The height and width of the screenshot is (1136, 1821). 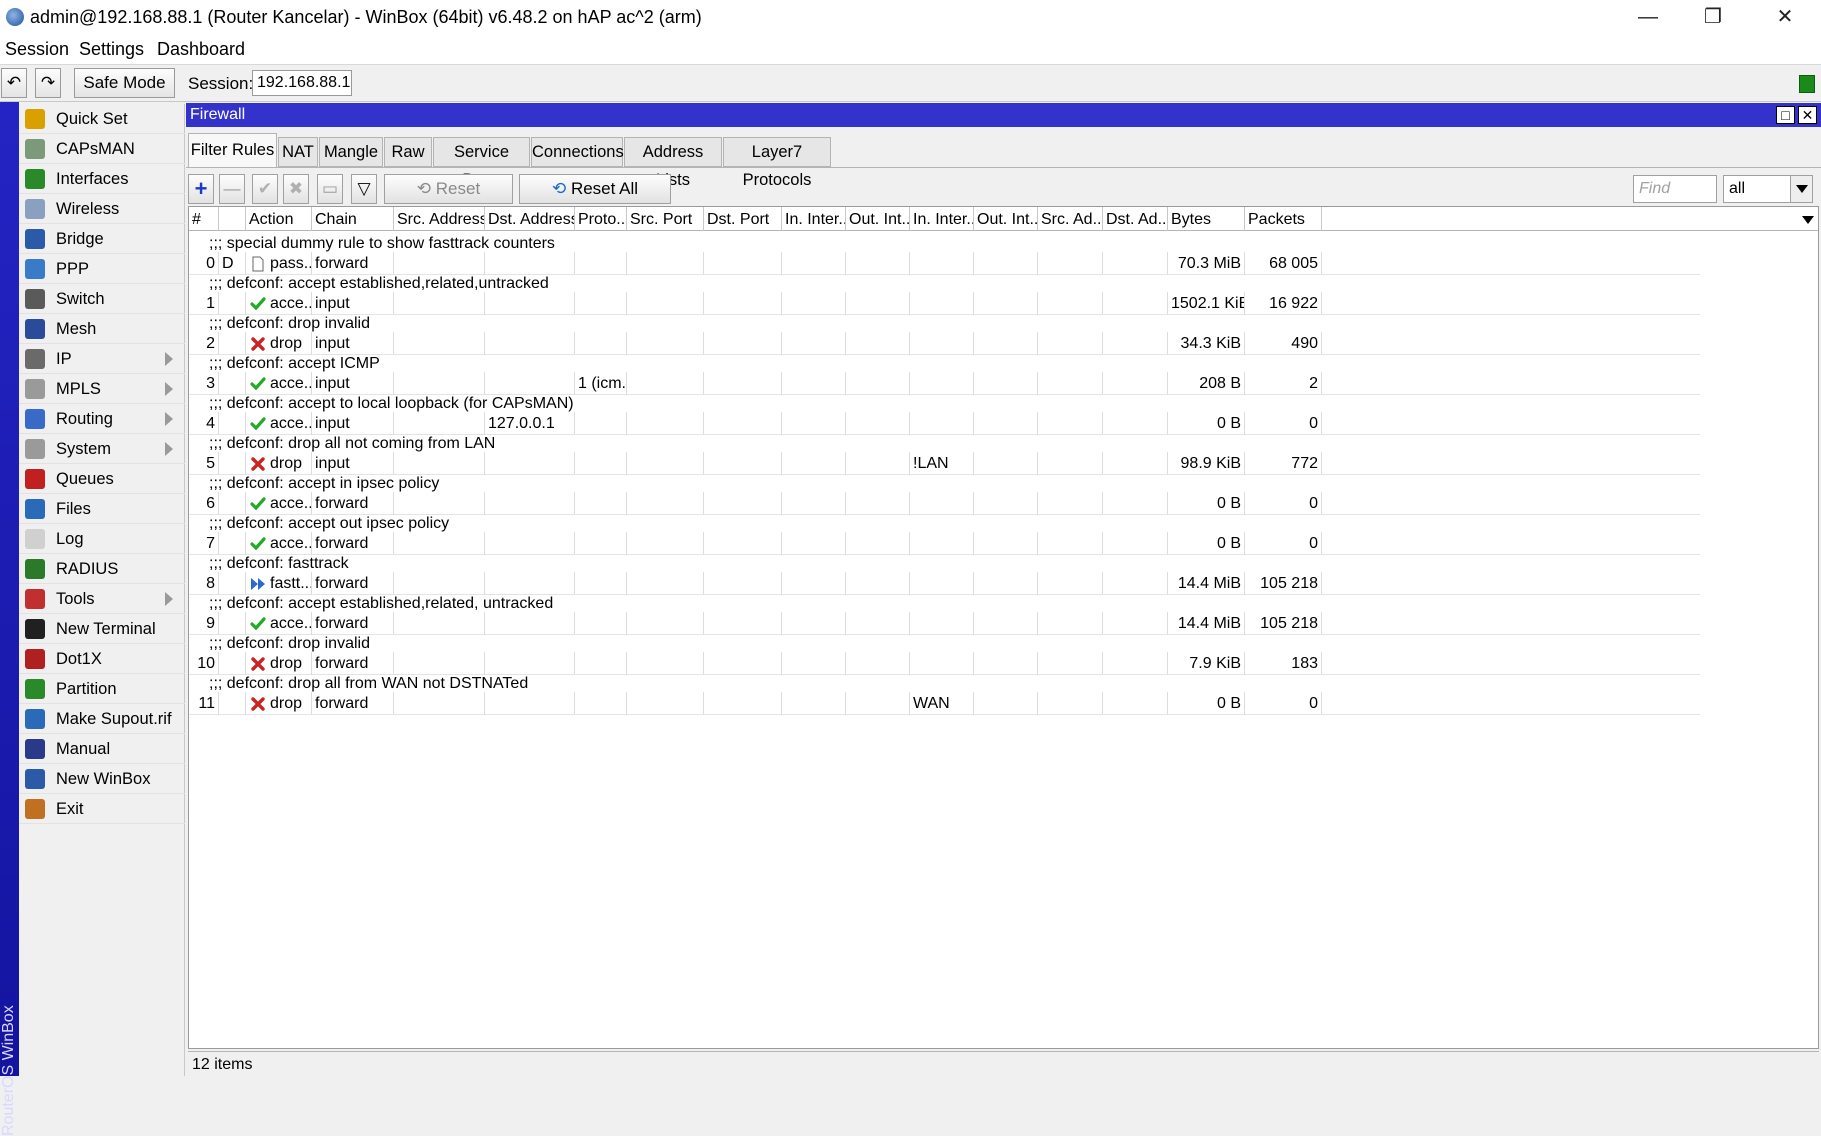 I want to click on reset-counters-button: ⟲ Reset Counters, so click(x=448, y=200).